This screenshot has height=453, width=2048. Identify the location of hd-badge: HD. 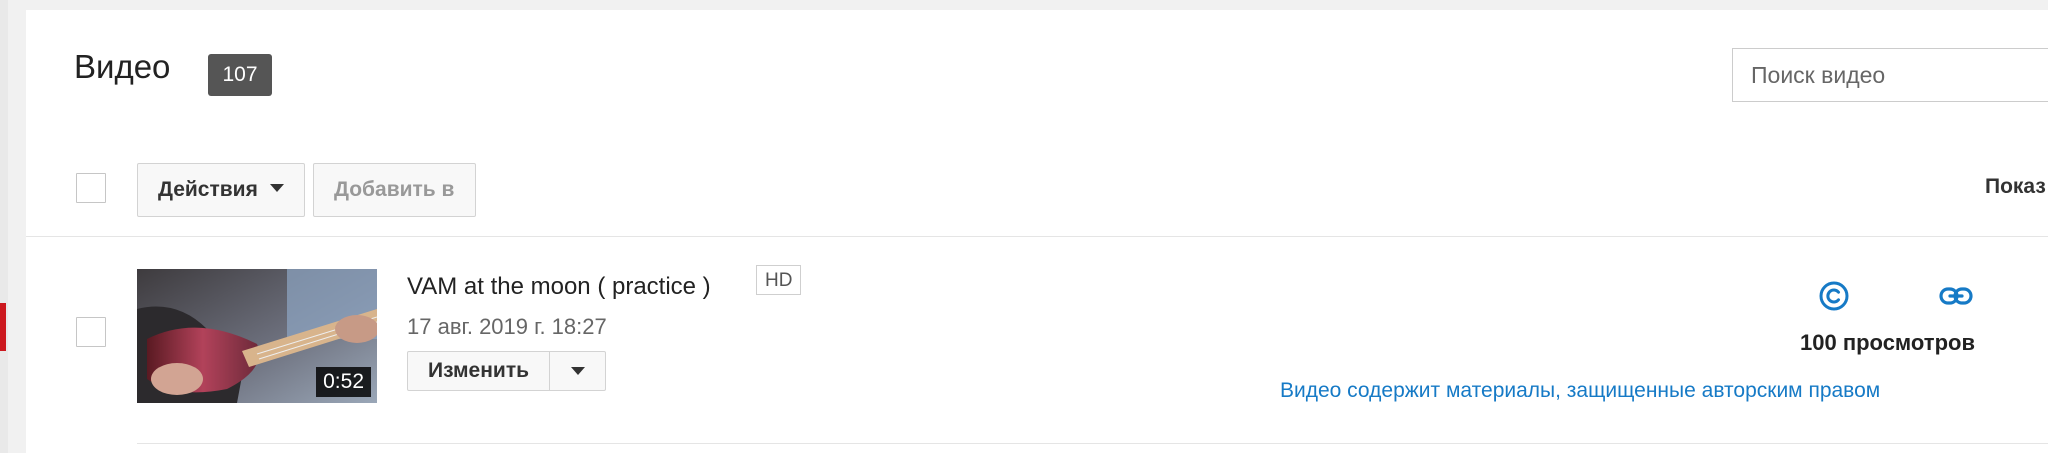
(779, 280).